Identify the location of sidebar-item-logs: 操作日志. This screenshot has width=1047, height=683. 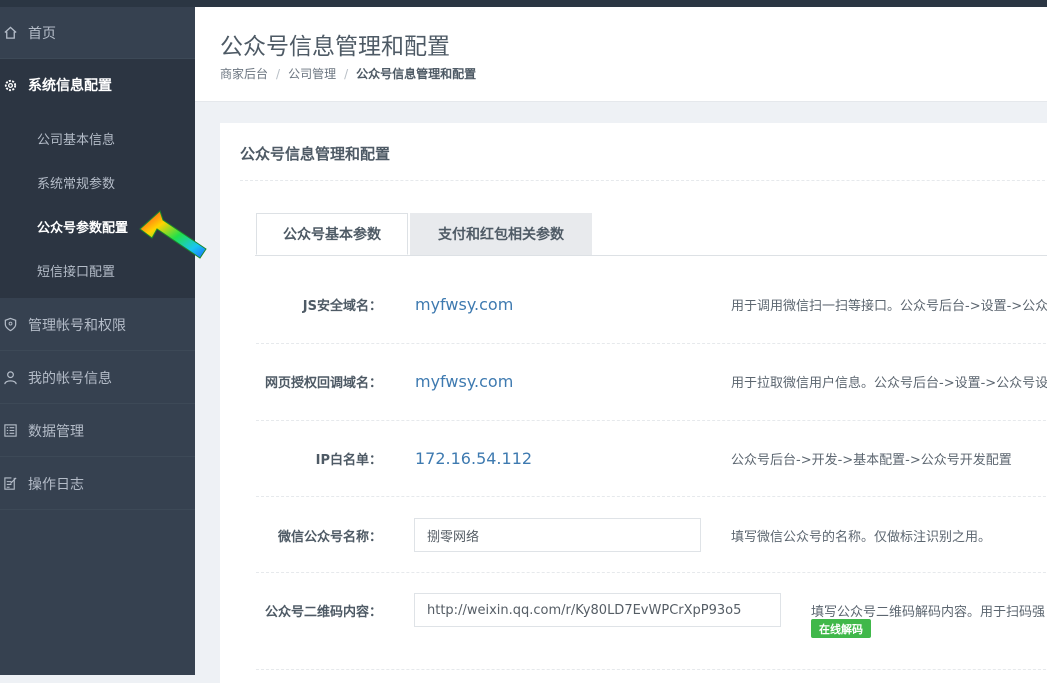
(97, 484).